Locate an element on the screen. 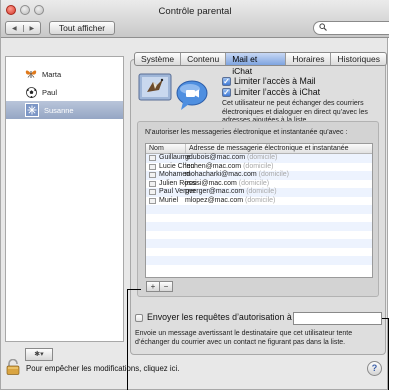  soccer-ball-icon is located at coordinates (31, 92).